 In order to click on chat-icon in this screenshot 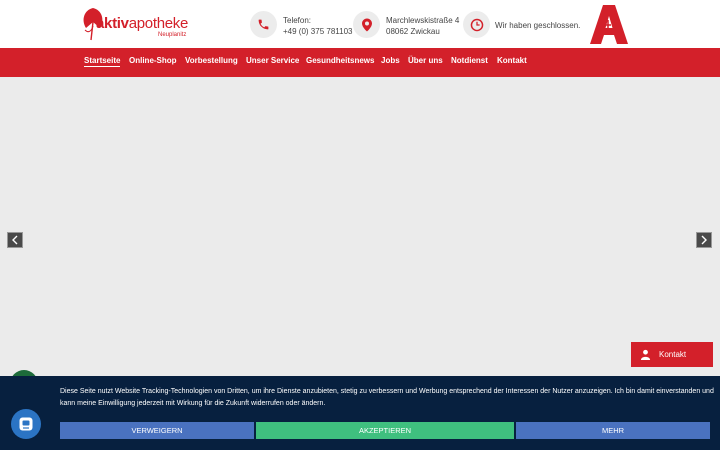, I will do `click(26, 424)`.